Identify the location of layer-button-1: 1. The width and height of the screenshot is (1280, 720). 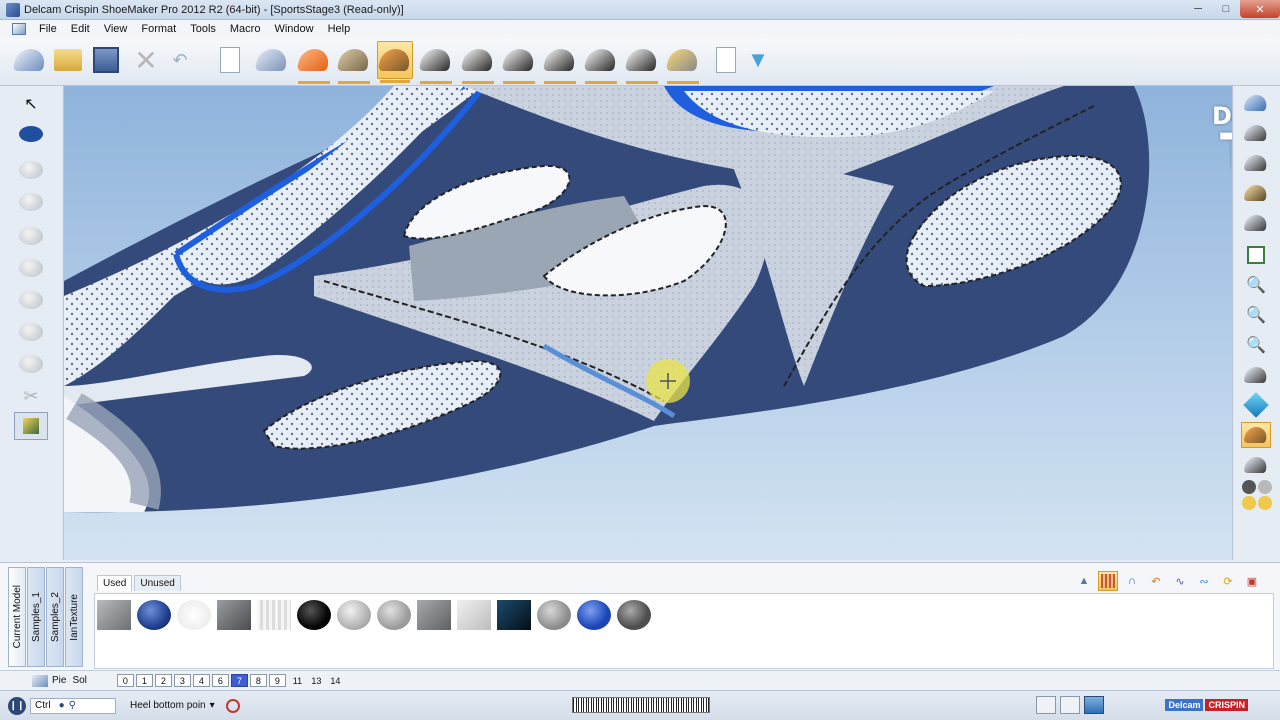
(144, 680).